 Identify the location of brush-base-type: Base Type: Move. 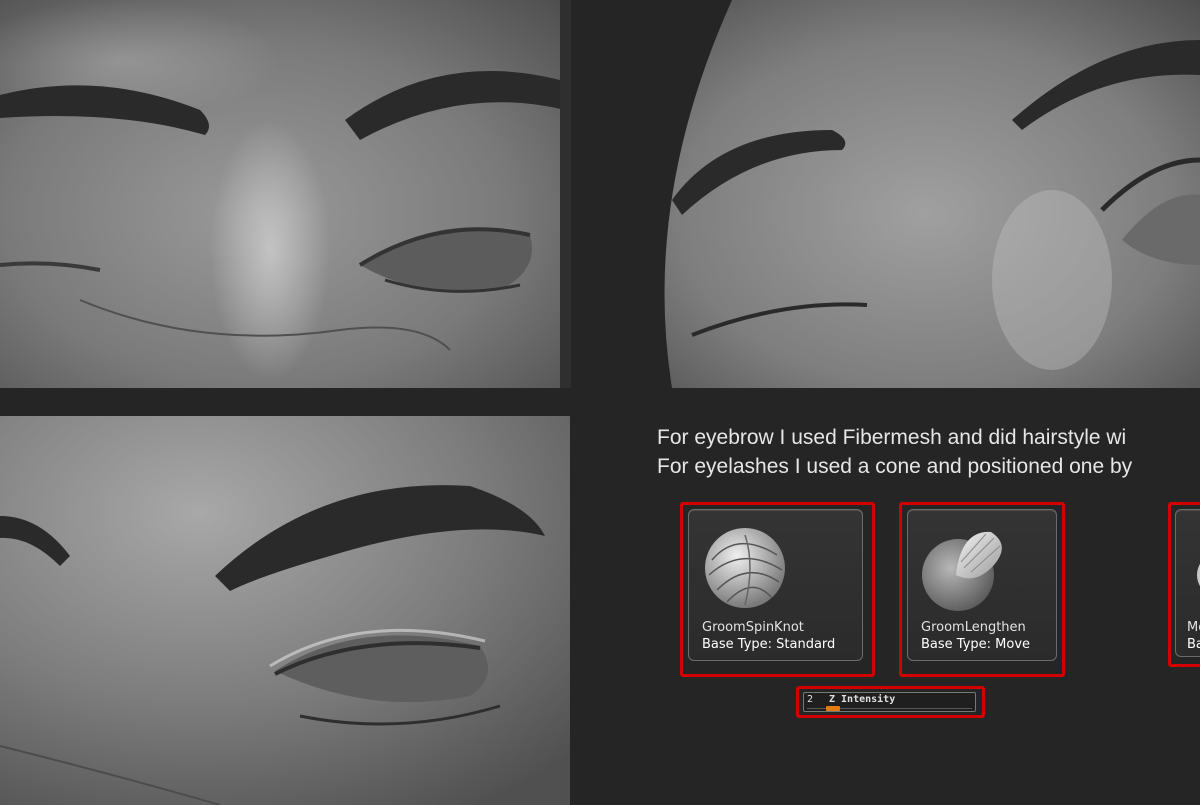
(976, 644).